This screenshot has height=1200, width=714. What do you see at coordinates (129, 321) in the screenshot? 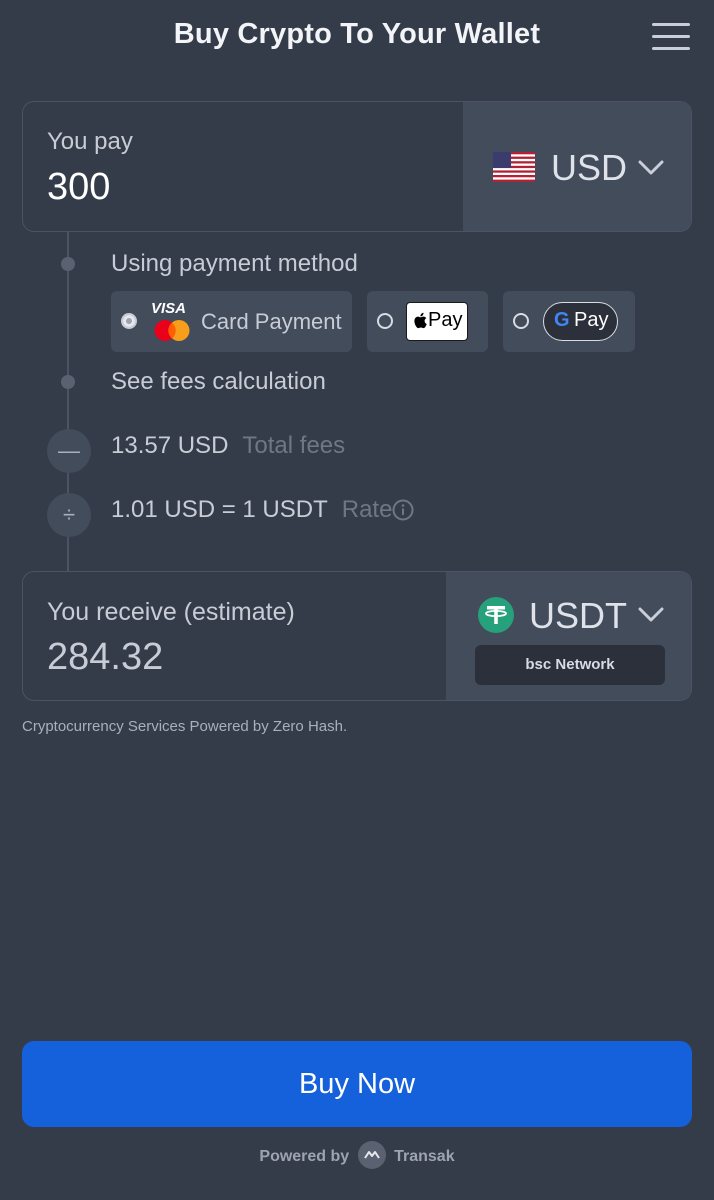
I see `card-radio` at bounding box center [129, 321].